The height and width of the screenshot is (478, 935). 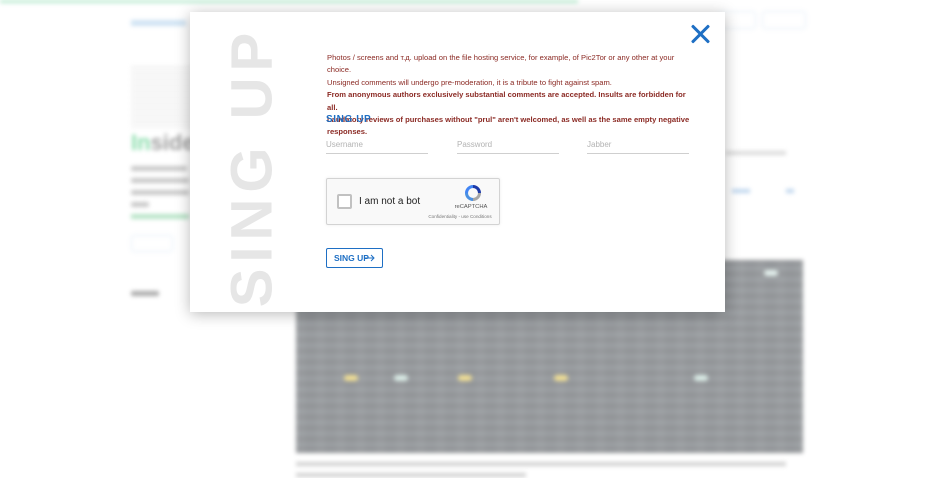 What do you see at coordinates (390, 201) in the screenshot?
I see `recaptcha-label: I am not a bot` at bounding box center [390, 201].